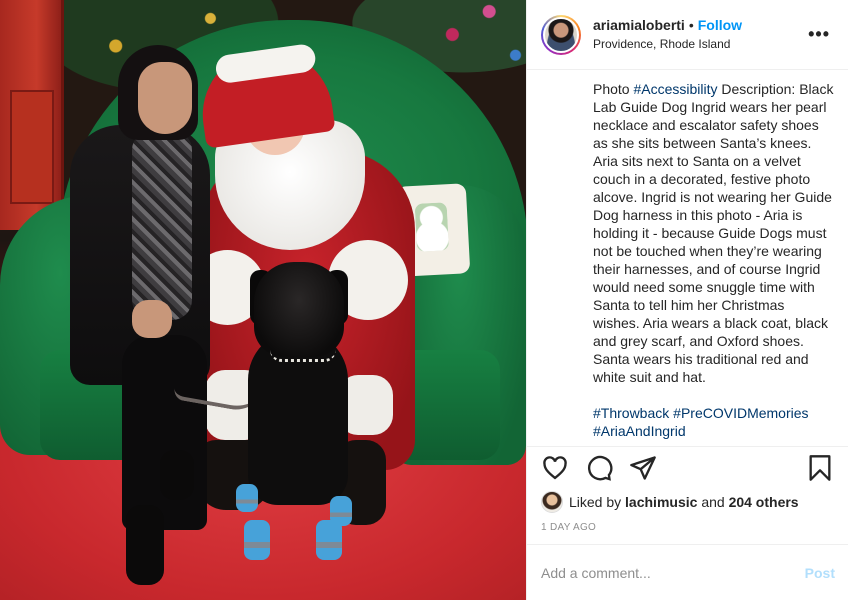  What do you see at coordinates (162, 225) in the screenshot?
I see `woman-scarf` at bounding box center [162, 225].